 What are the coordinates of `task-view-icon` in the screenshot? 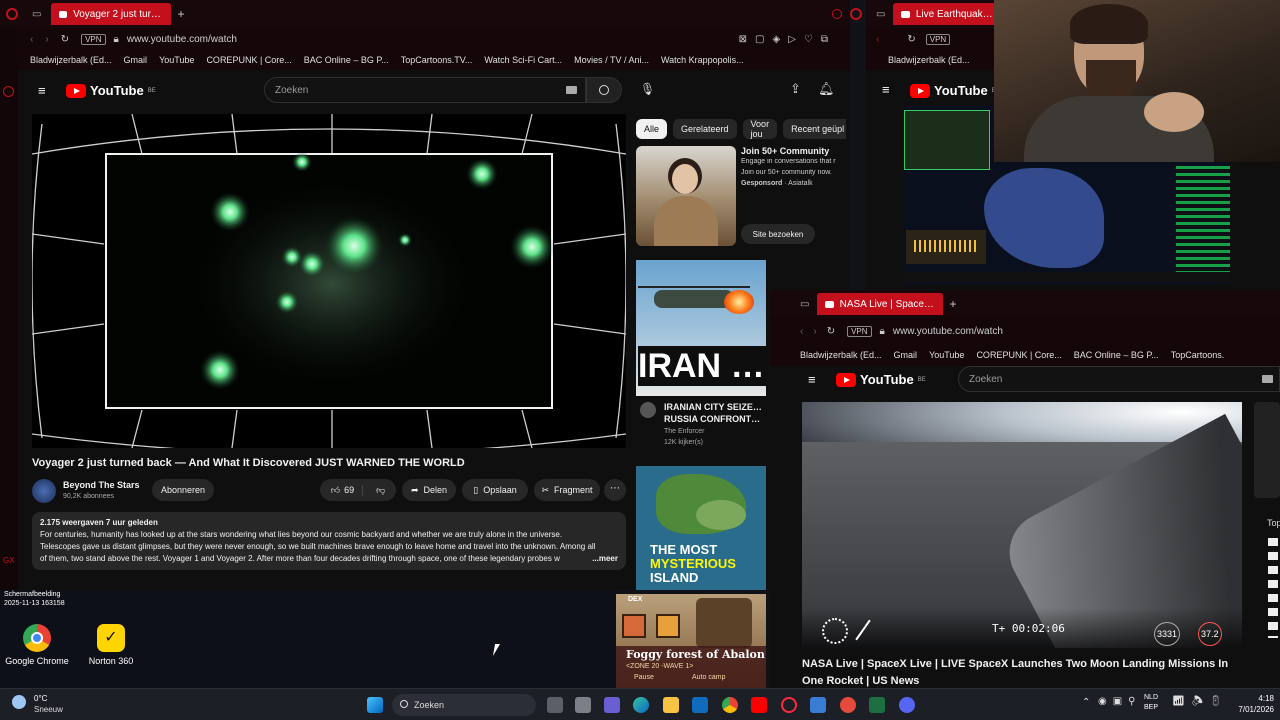 It's located at (555, 705).